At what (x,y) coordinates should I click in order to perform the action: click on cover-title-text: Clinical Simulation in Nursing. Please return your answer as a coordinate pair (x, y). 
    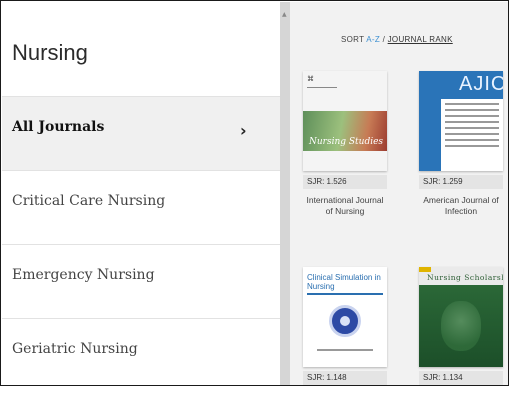
    Looking at the image, I should click on (344, 282).